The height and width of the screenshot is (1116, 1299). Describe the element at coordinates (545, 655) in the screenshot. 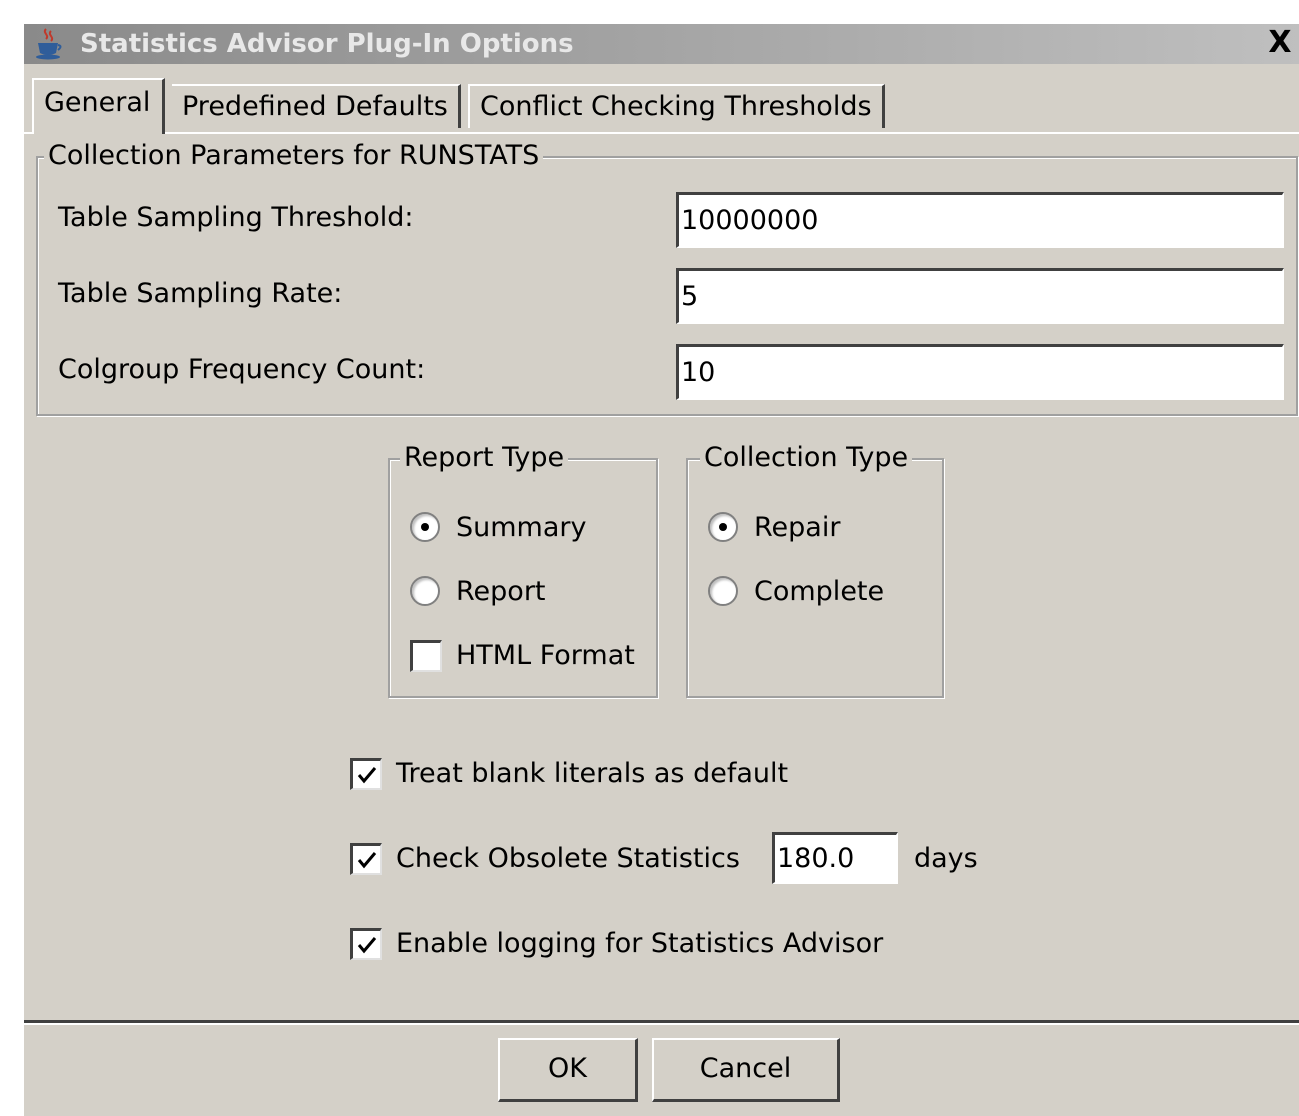

I see `html-format-label: HTML Format` at that location.